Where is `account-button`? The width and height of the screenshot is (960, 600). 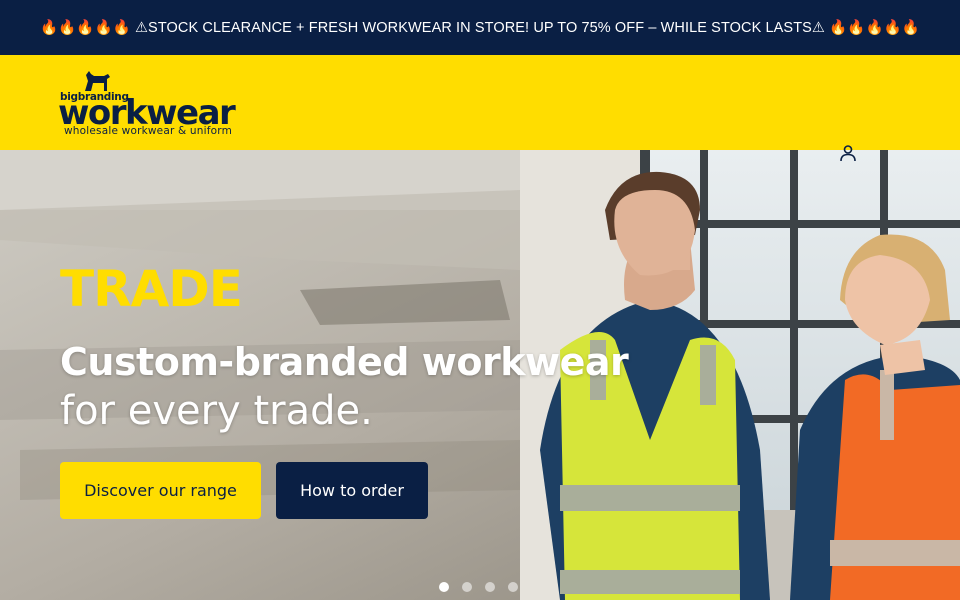
account-button is located at coordinates (848, 153).